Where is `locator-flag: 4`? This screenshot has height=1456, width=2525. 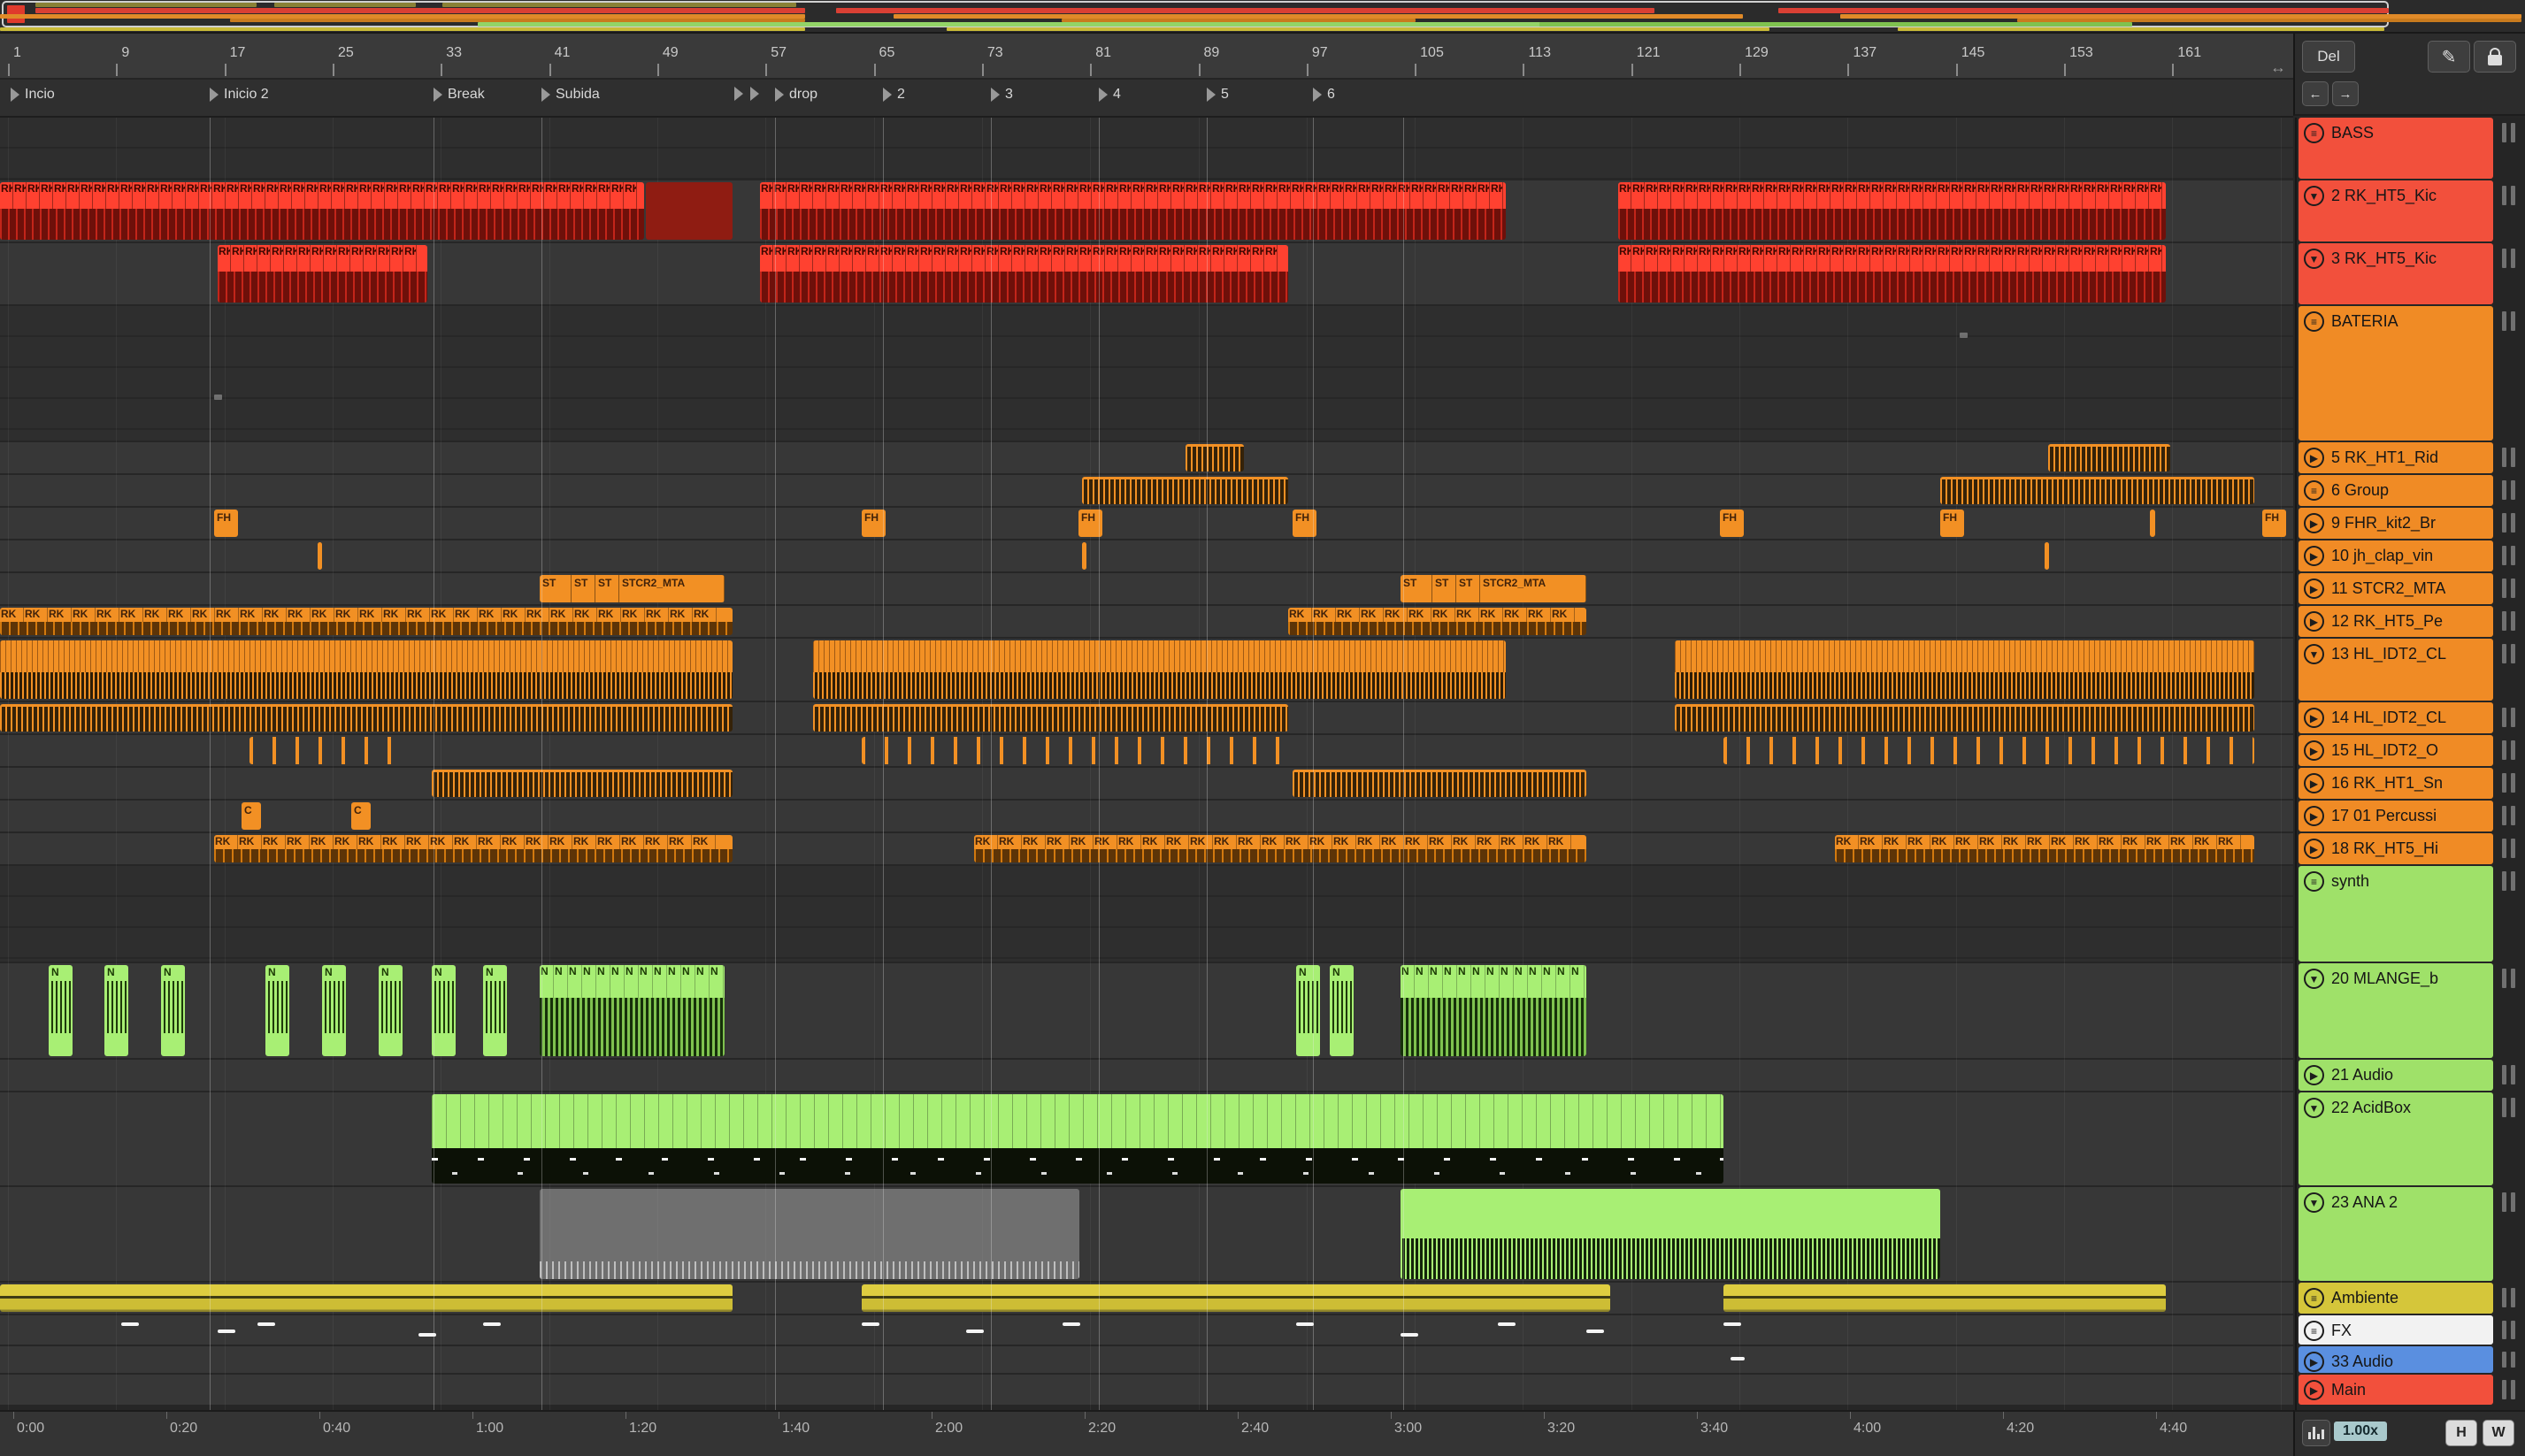 locator-flag: 4 is located at coordinates (1110, 95).